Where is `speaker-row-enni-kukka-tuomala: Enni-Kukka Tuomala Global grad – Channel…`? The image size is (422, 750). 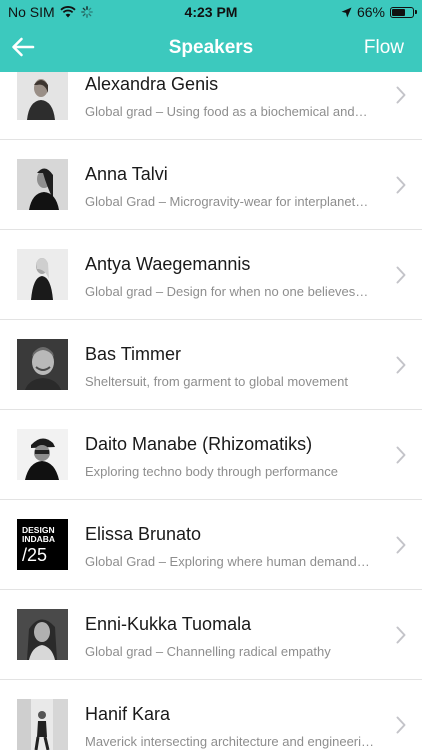 speaker-row-enni-kukka-tuomala: Enni-Kukka Tuomala Global grad – Channel… is located at coordinates (211, 635).